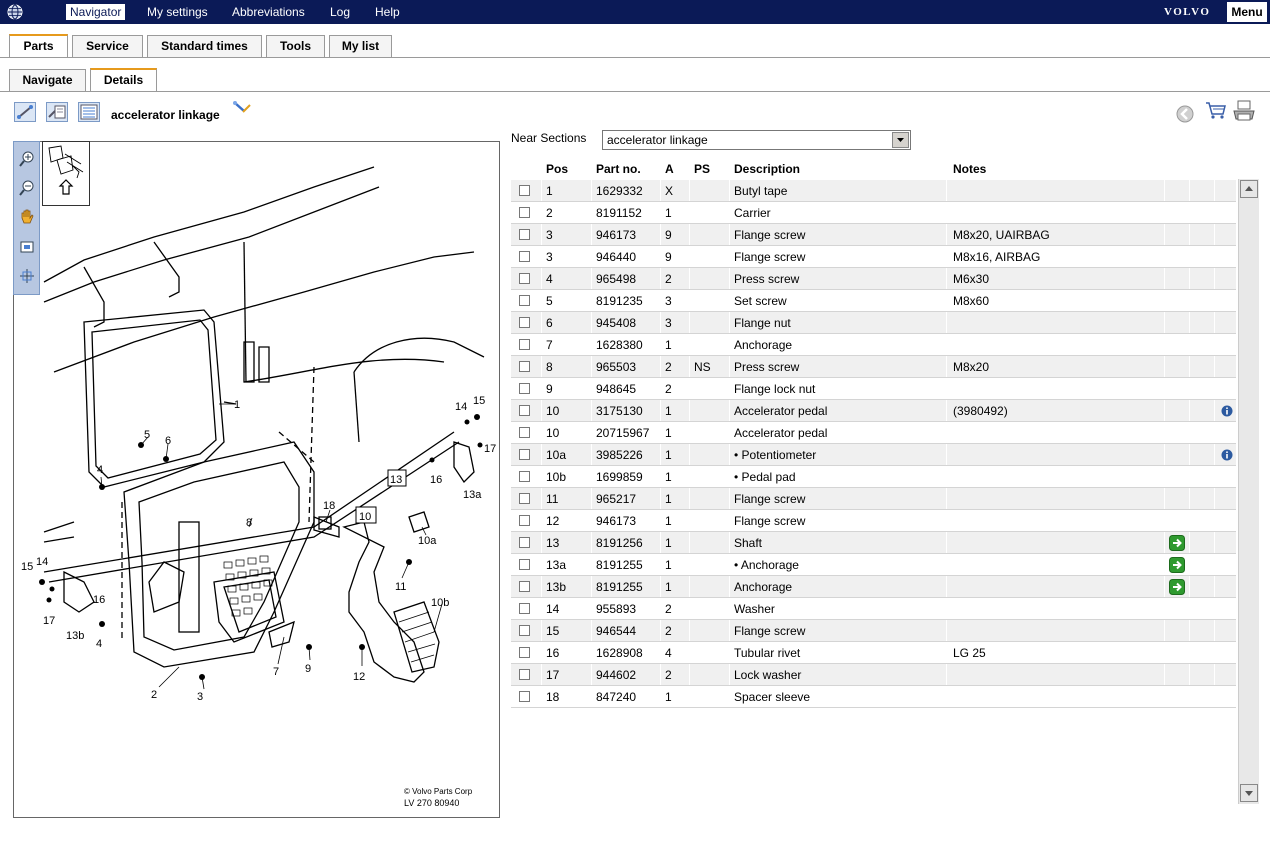 Image resolution: width=1270 pixels, height=842 pixels. Describe the element at coordinates (873, 411) in the screenshot. I see `table-row: 10 3175130 1 Accelerator pedal (3980492)` at that location.